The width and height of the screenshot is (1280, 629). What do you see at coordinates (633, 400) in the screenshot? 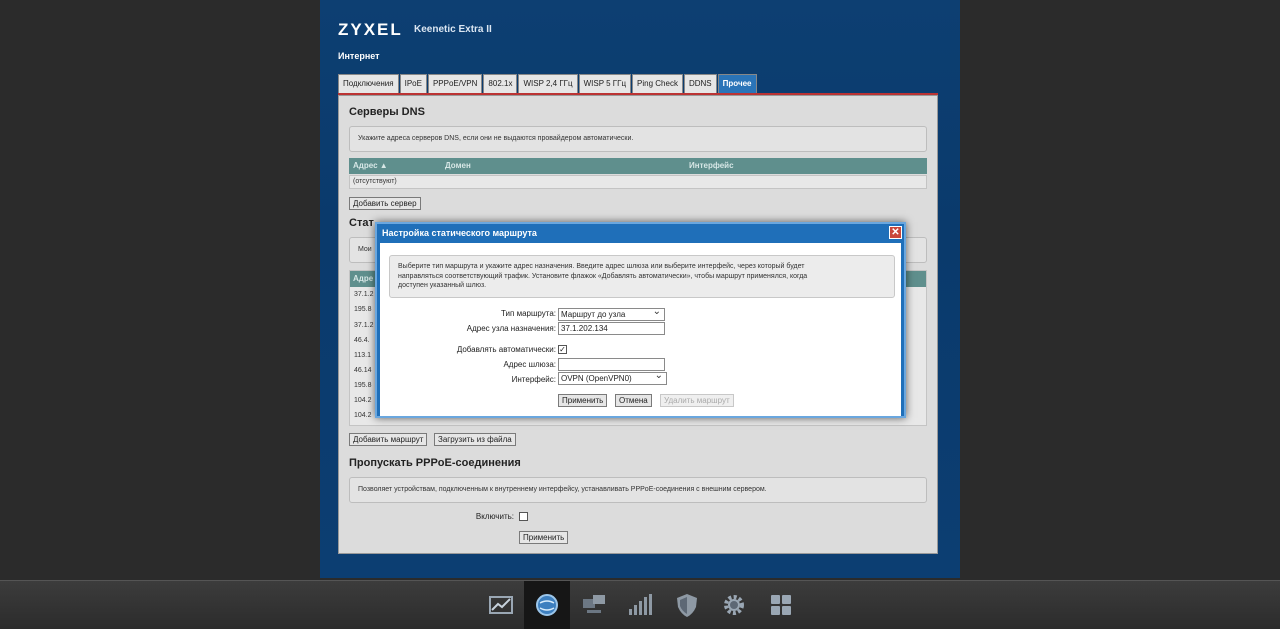
I see `cancel-button: Отмена` at bounding box center [633, 400].